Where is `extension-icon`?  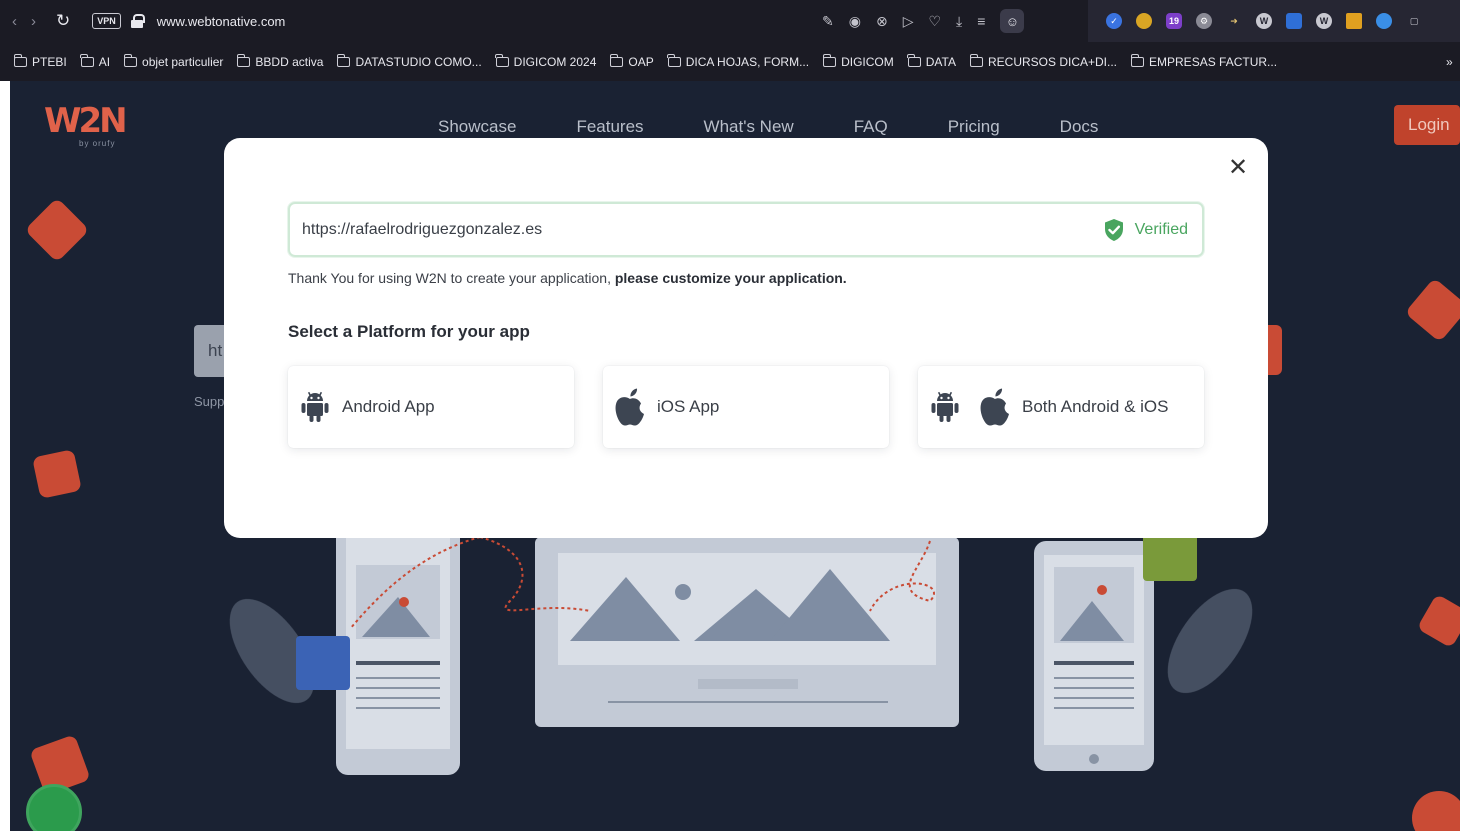 extension-icon is located at coordinates (1144, 21).